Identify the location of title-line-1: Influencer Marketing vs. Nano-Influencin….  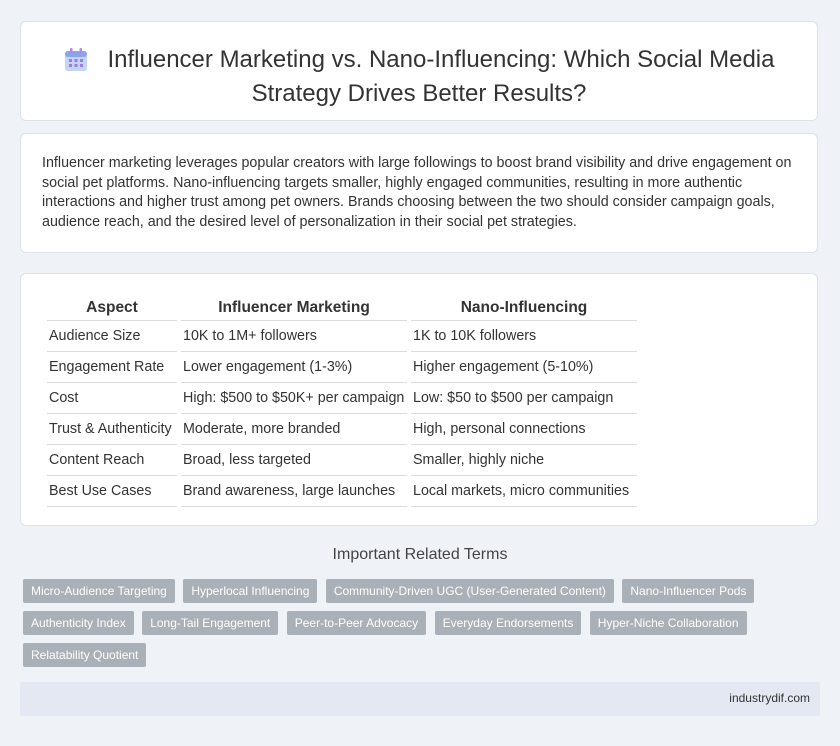
(441, 59).